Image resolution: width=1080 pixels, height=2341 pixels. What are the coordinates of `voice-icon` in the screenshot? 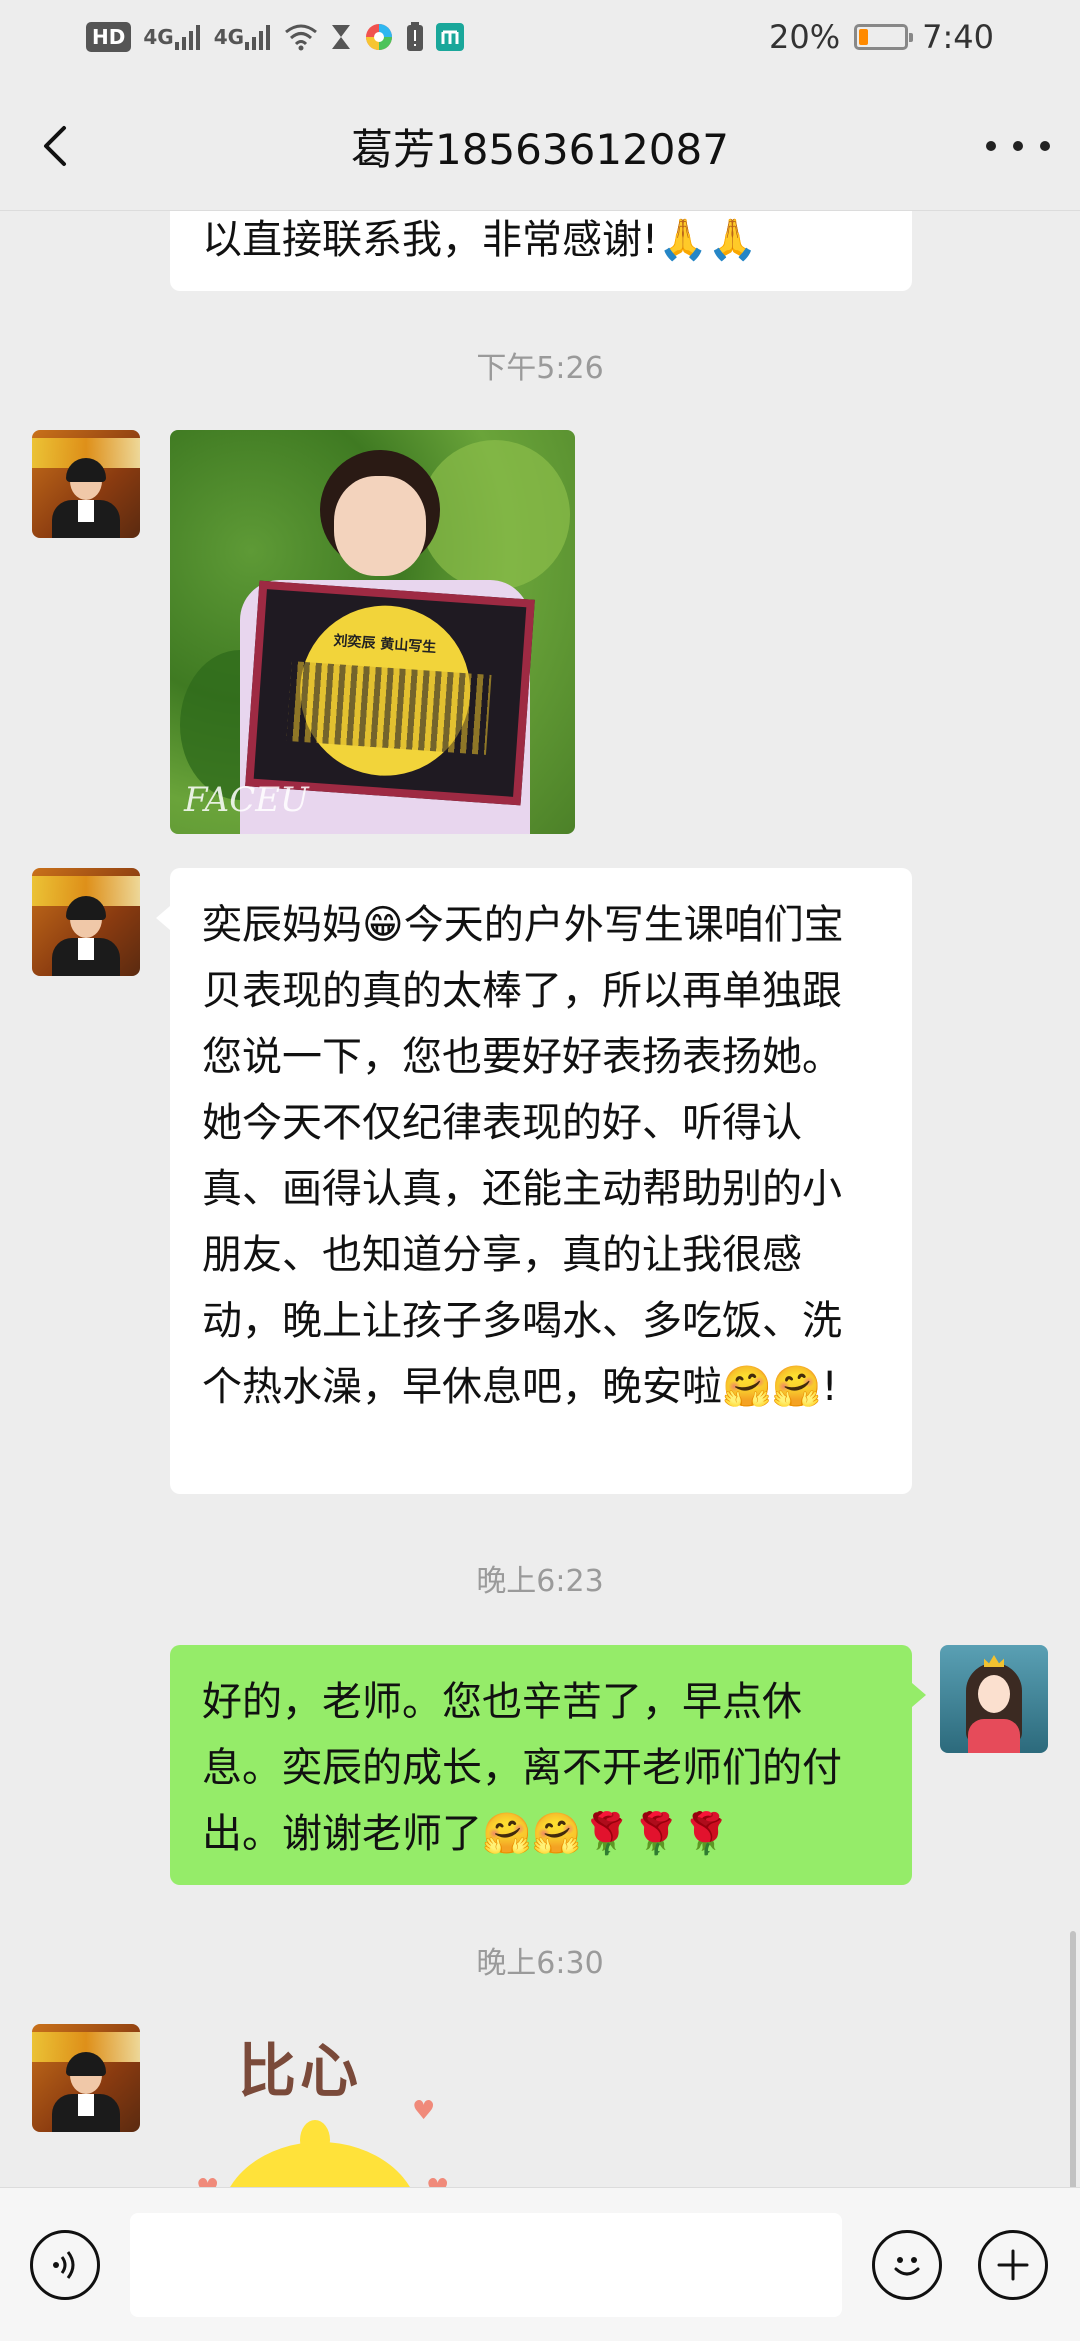 It's located at (64, 2265).